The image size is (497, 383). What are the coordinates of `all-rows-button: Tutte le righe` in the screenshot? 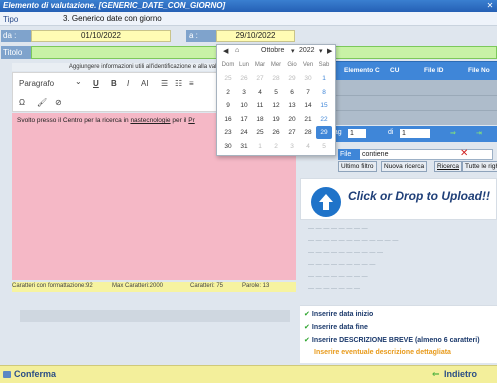 It's located at (479, 166).